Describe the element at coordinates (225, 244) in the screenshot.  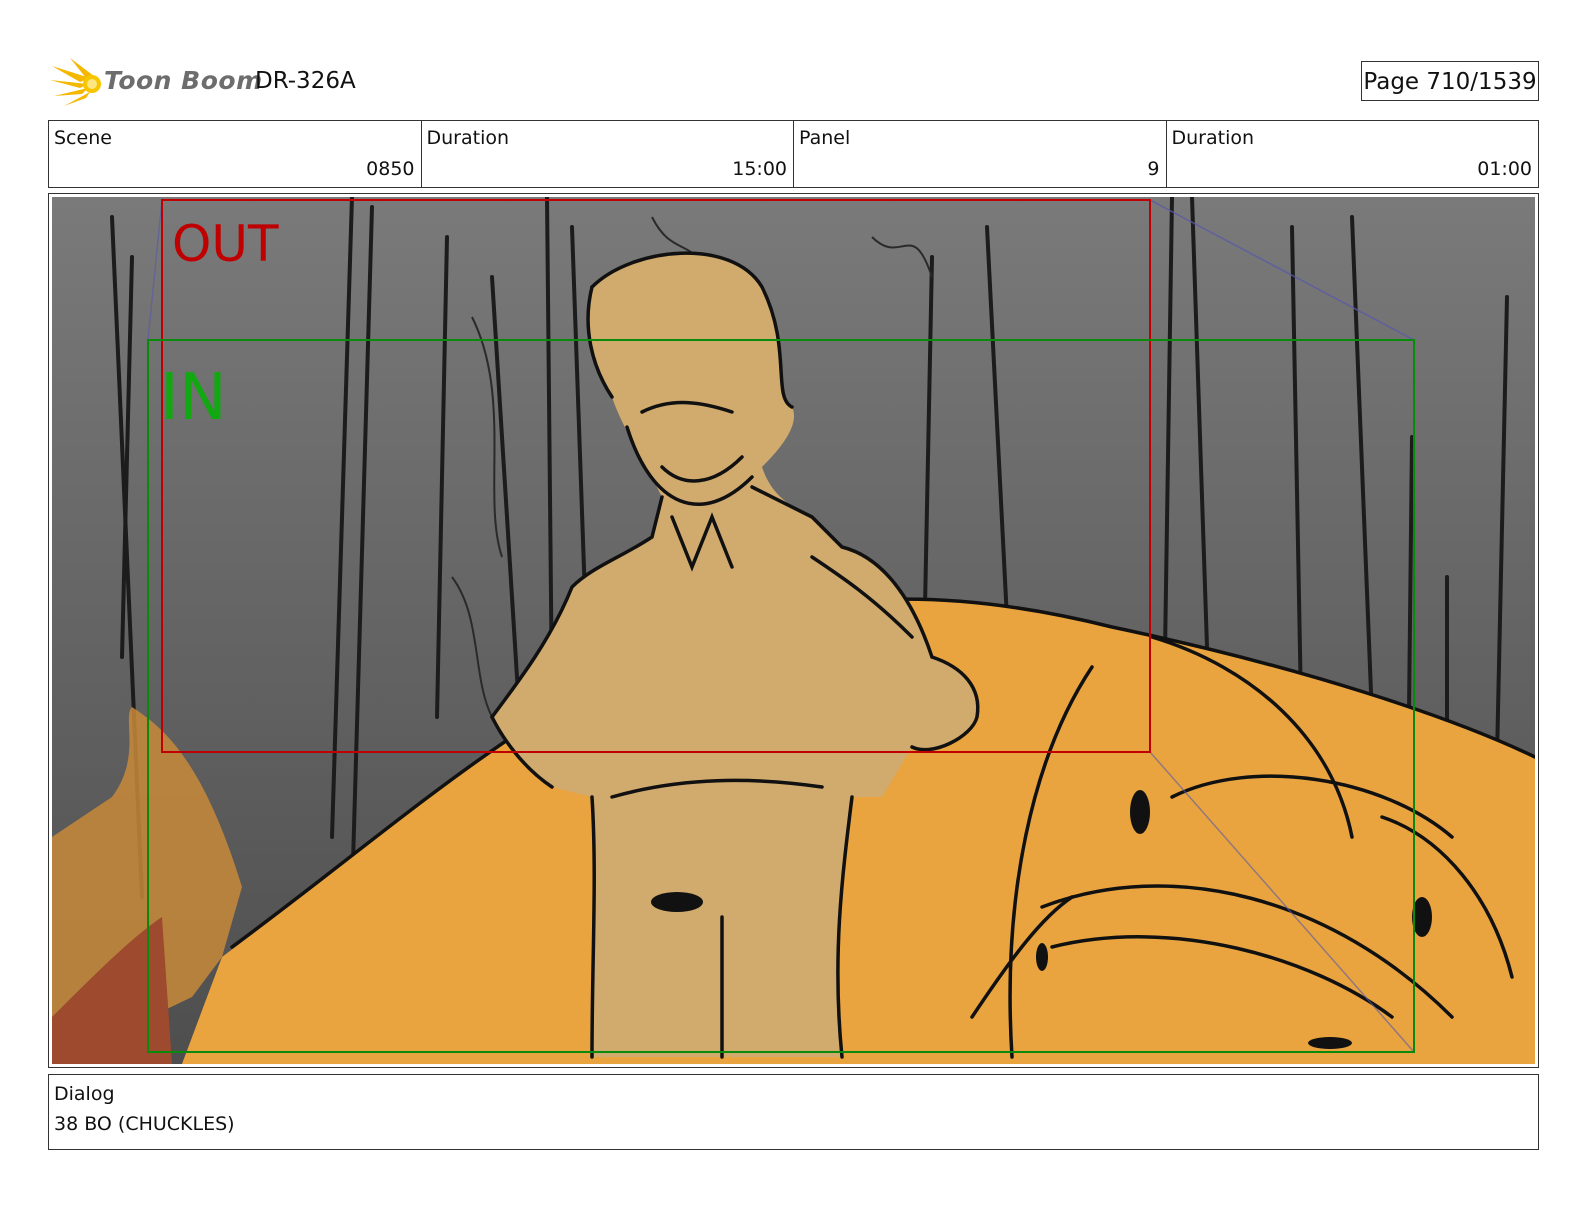
I see `out-frame-label: OUT` at that location.